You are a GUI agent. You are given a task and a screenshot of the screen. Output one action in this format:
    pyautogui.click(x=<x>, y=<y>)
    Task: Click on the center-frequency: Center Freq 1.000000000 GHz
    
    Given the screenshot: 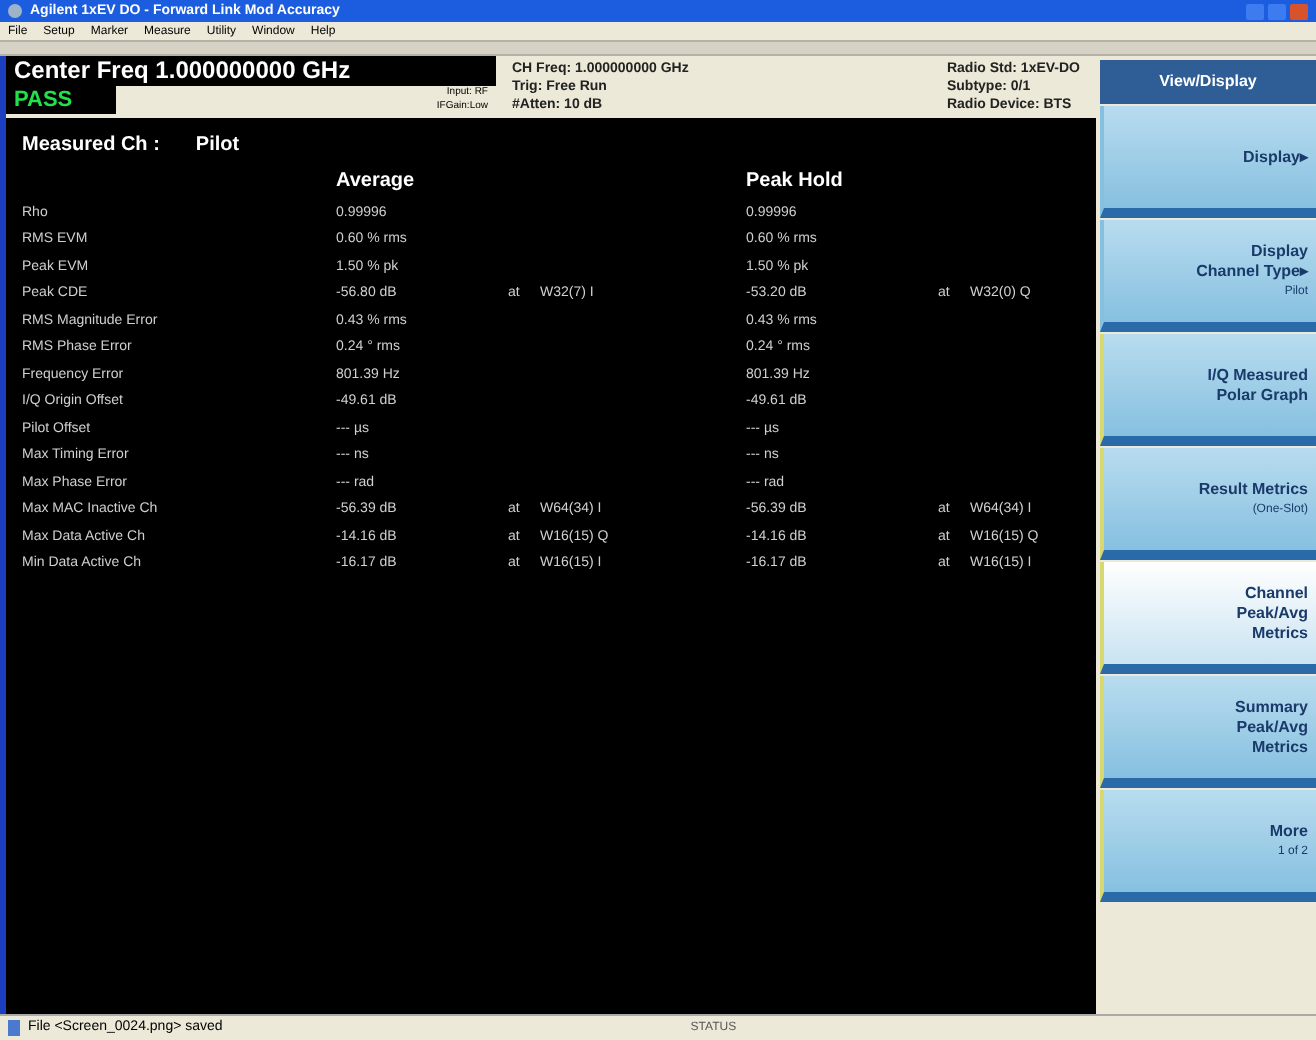 What is the action you would take?
    pyautogui.click(x=251, y=71)
    